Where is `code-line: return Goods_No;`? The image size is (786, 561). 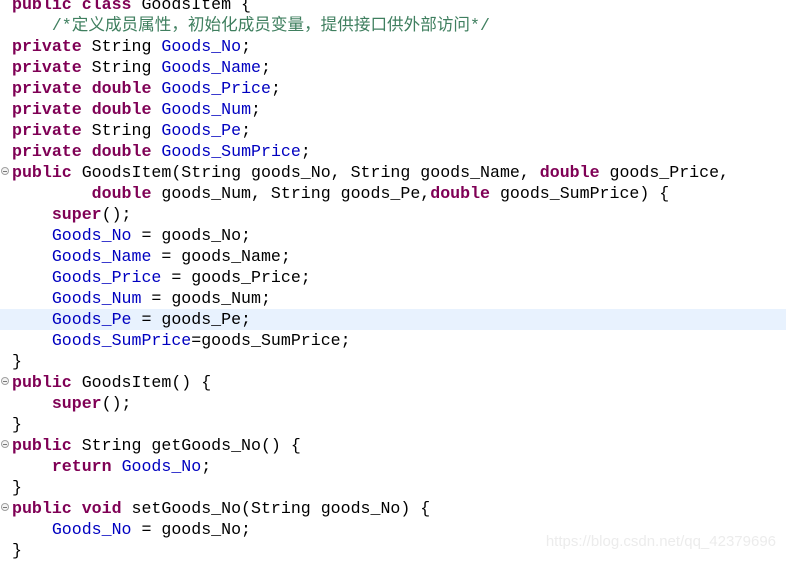 code-line: return Goods_No; is located at coordinates (393, 466).